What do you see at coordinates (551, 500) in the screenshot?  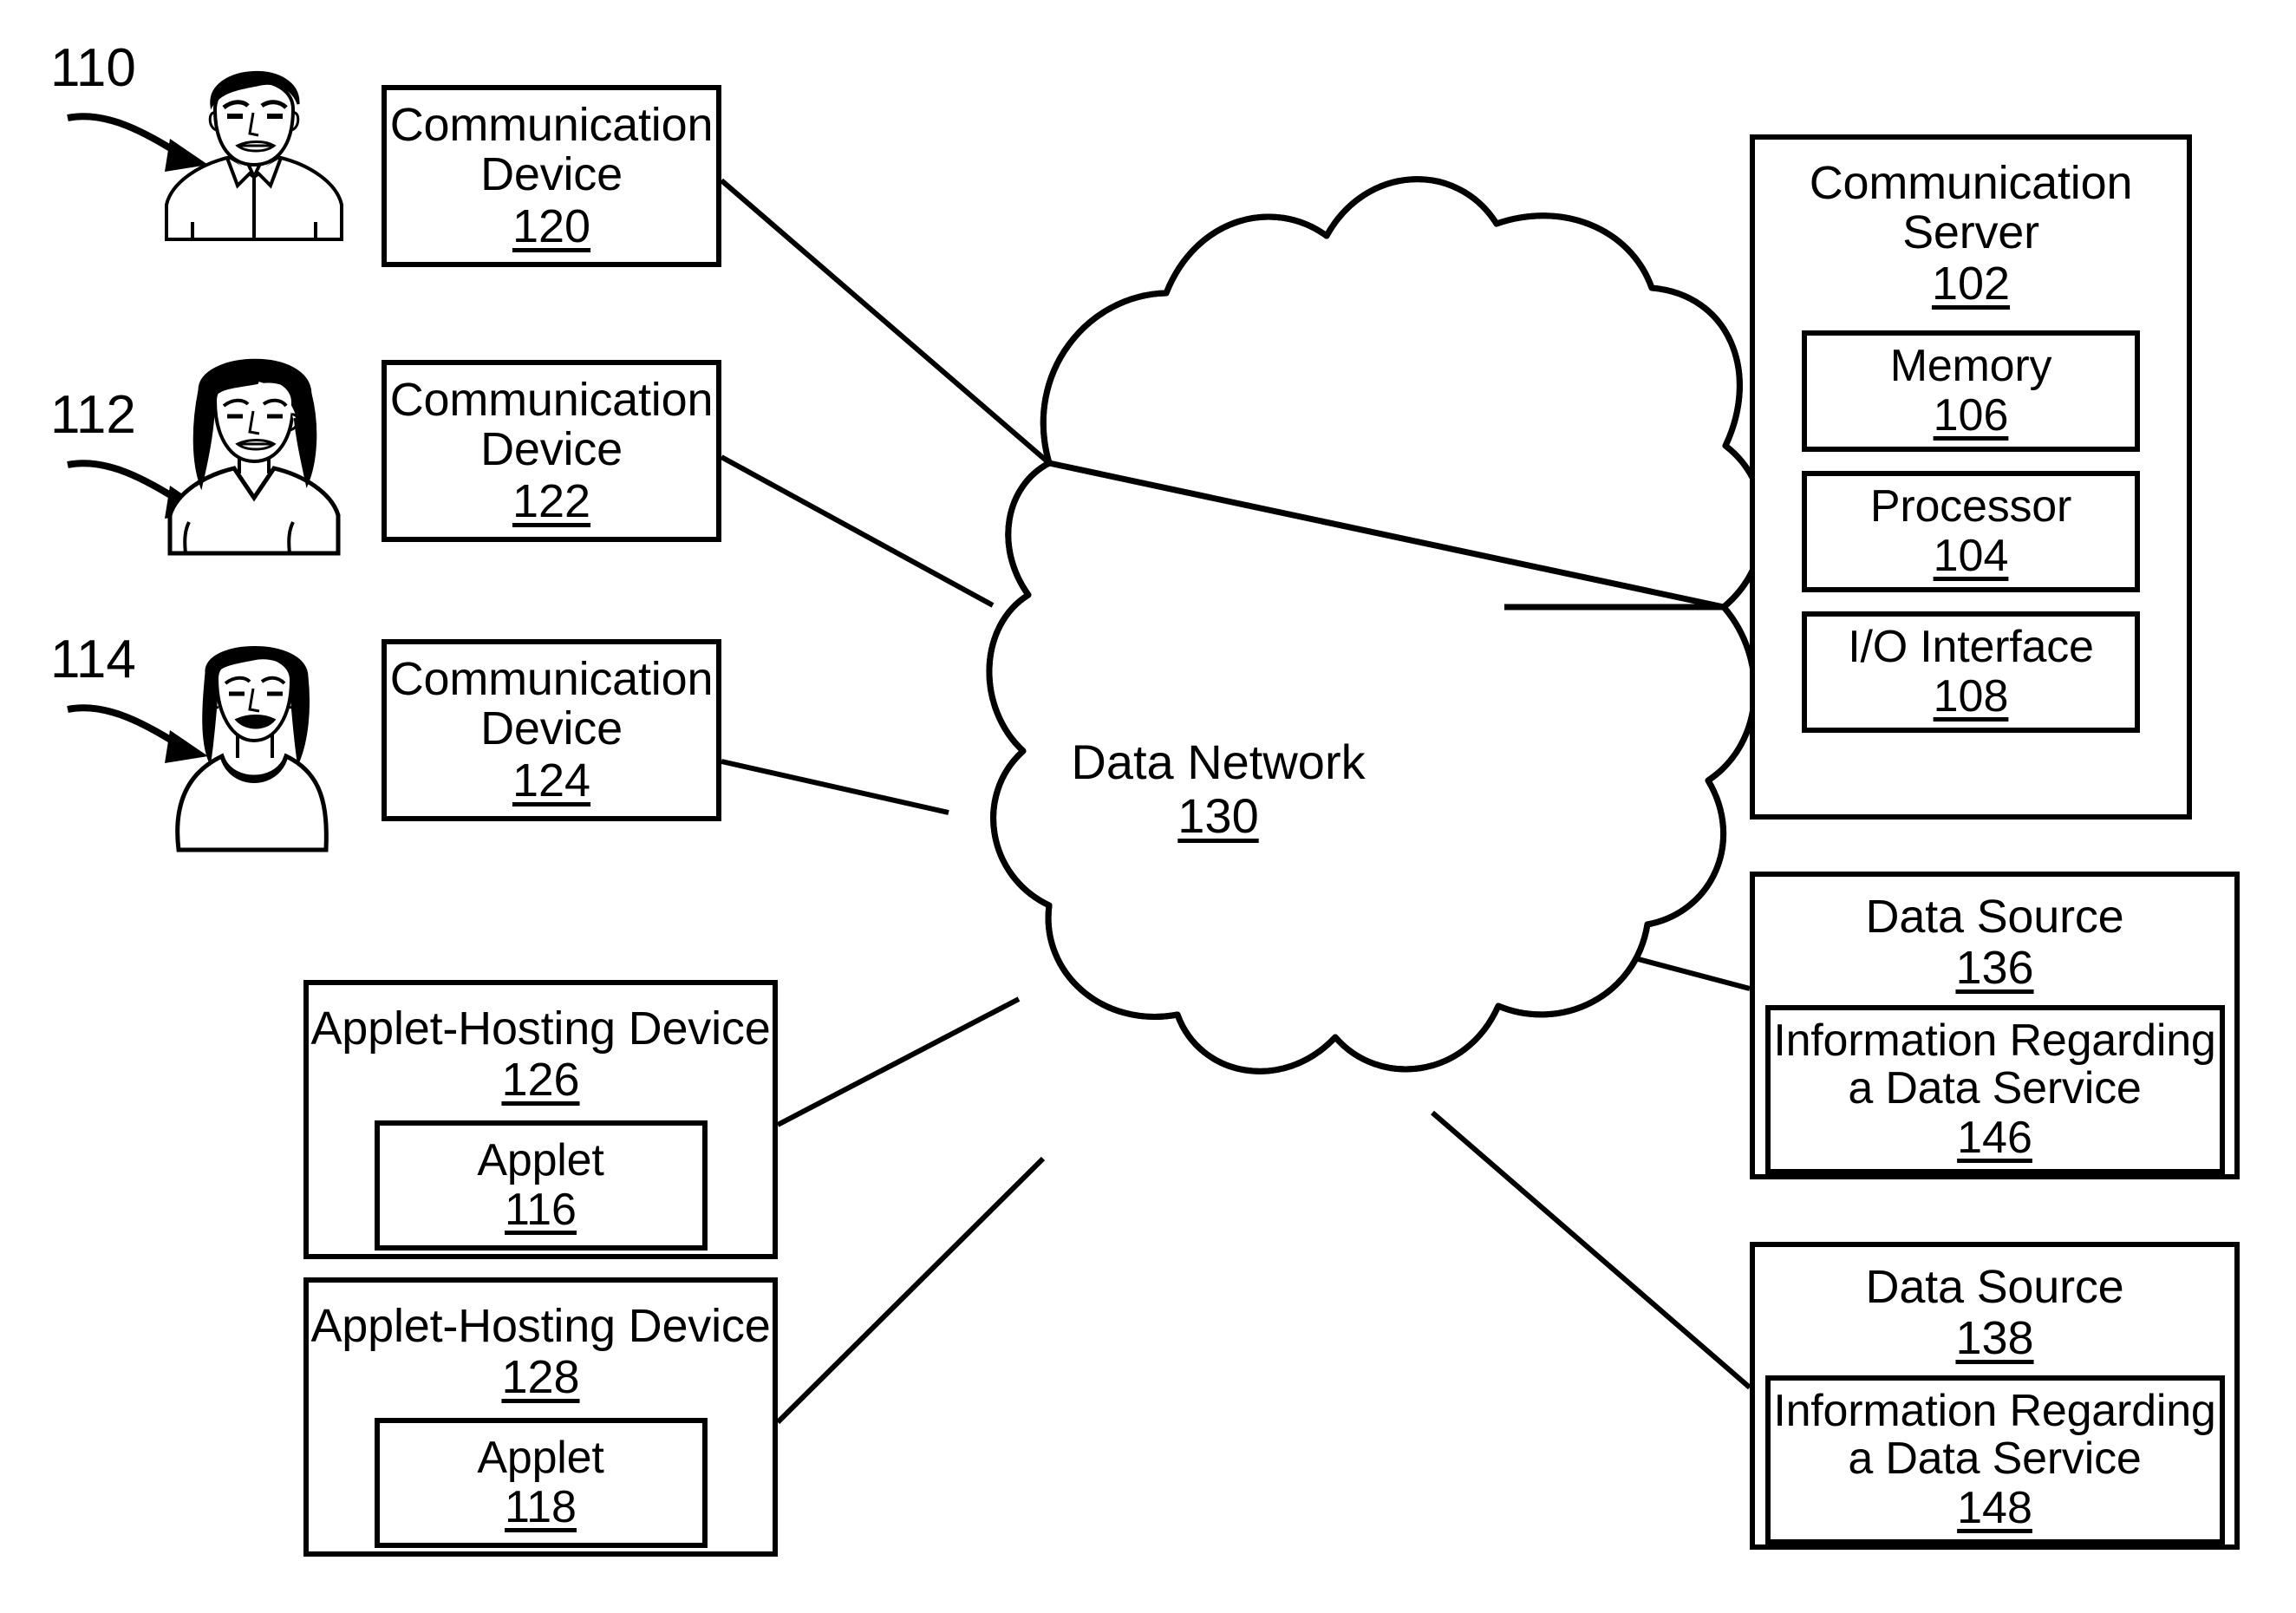 I see `device-ref: 122` at bounding box center [551, 500].